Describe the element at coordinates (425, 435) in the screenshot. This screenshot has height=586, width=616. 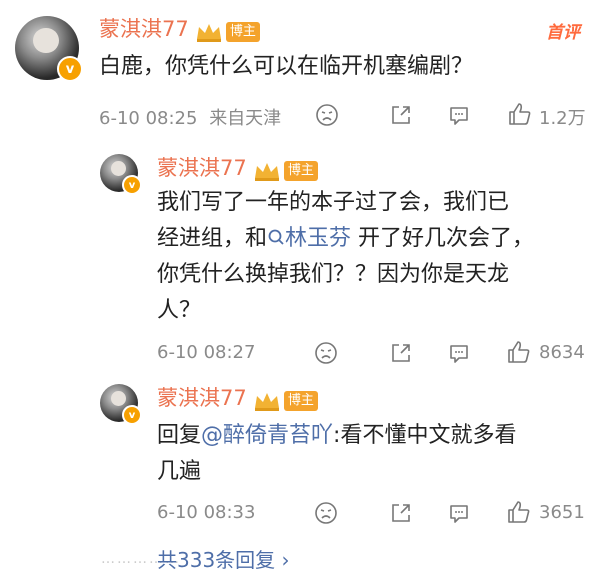
I see `reply-text-part: :看不懂中文就多看` at that location.